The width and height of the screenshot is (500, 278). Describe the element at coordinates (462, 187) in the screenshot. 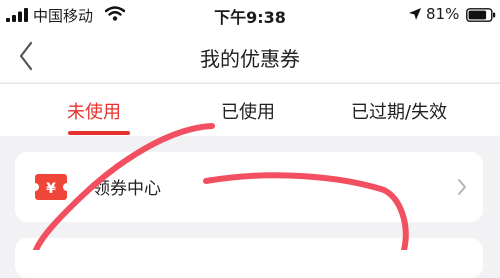

I see `chevron-right-icon` at that location.